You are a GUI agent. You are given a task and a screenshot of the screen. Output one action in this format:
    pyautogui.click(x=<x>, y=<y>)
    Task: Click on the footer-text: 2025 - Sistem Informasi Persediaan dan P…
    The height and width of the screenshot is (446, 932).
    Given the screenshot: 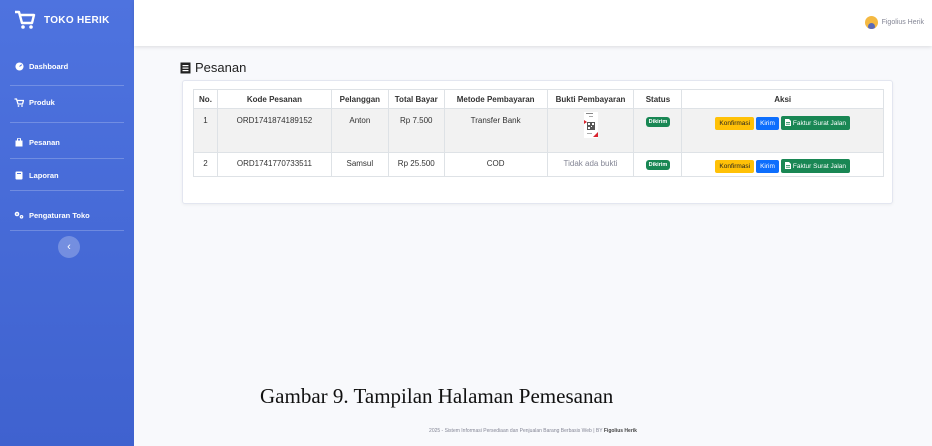 What is the action you would take?
    pyautogui.click(x=516, y=431)
    